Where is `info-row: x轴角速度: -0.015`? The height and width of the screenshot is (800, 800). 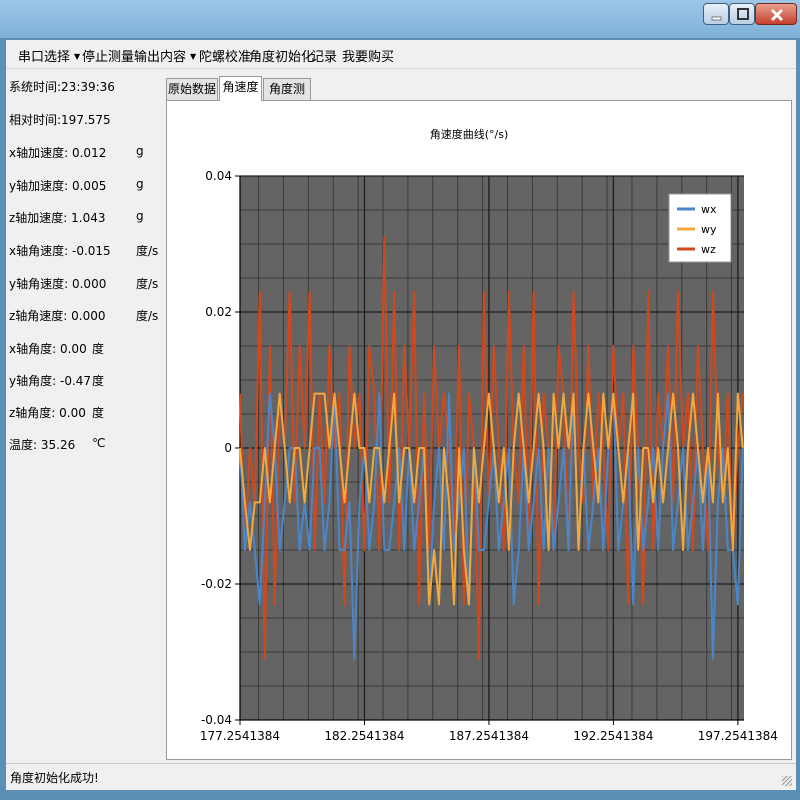 info-row: x轴角速度: -0.015 is located at coordinates (60, 251).